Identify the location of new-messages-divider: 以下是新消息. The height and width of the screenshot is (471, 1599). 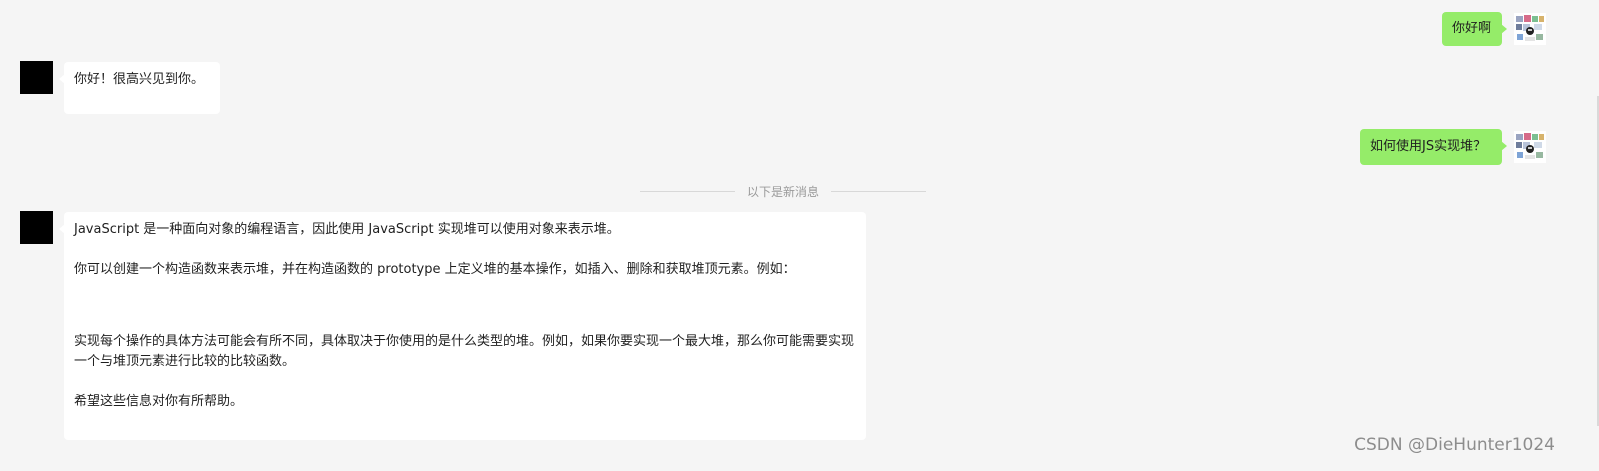
(783, 191).